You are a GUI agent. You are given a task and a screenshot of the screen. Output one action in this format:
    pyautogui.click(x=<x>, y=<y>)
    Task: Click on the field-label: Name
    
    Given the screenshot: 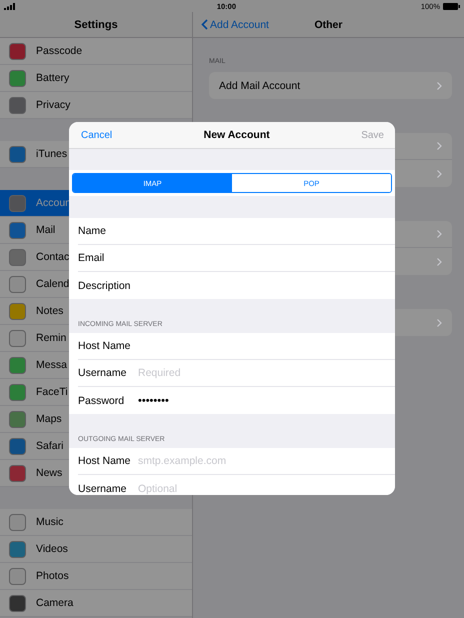 What is the action you would take?
    pyautogui.click(x=93, y=231)
    